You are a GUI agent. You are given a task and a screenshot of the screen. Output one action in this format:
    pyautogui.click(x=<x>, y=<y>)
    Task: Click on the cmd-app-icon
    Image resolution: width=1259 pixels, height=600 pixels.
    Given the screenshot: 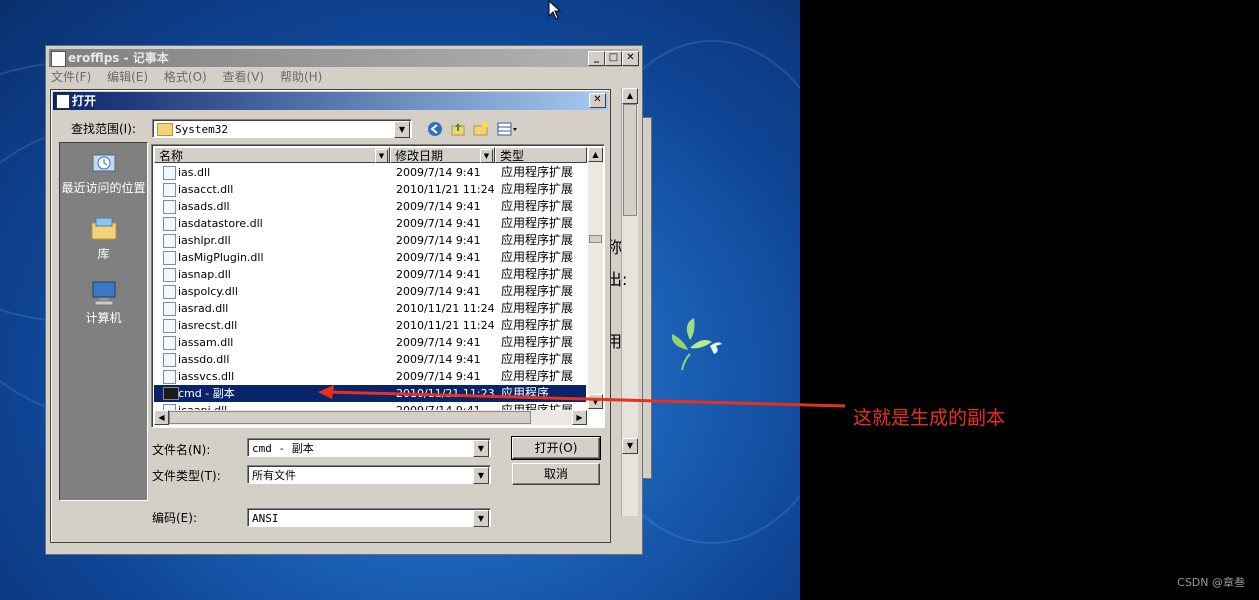 What is the action you would take?
    pyautogui.click(x=171, y=393)
    